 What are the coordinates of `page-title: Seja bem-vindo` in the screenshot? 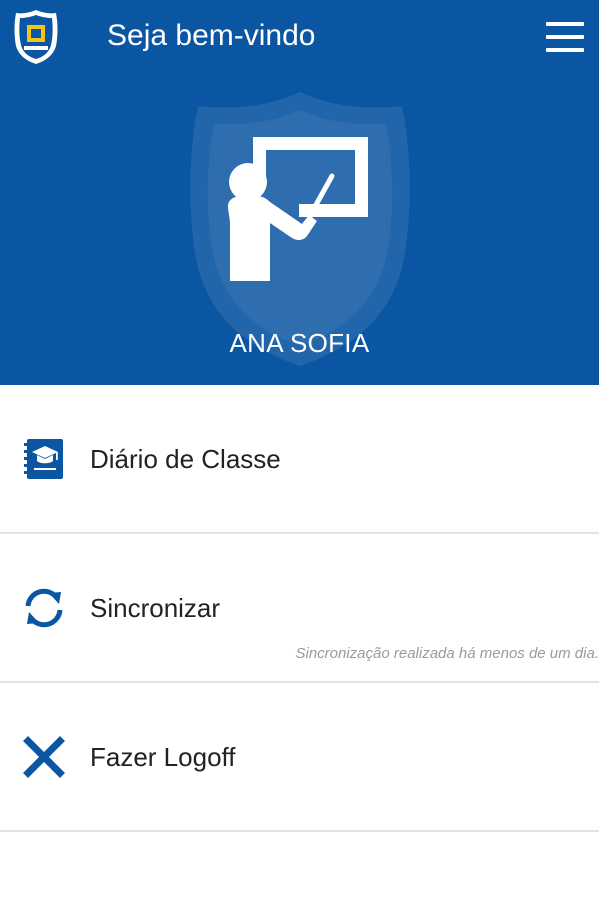 It's located at (211, 35).